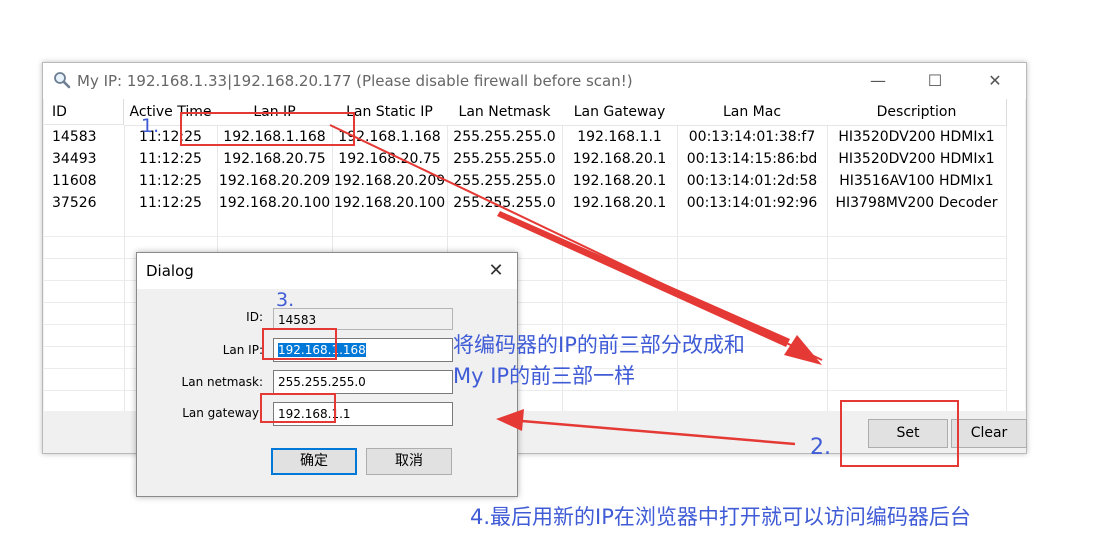 The image size is (1094, 553). I want to click on step-3-label: 3., so click(285, 300).